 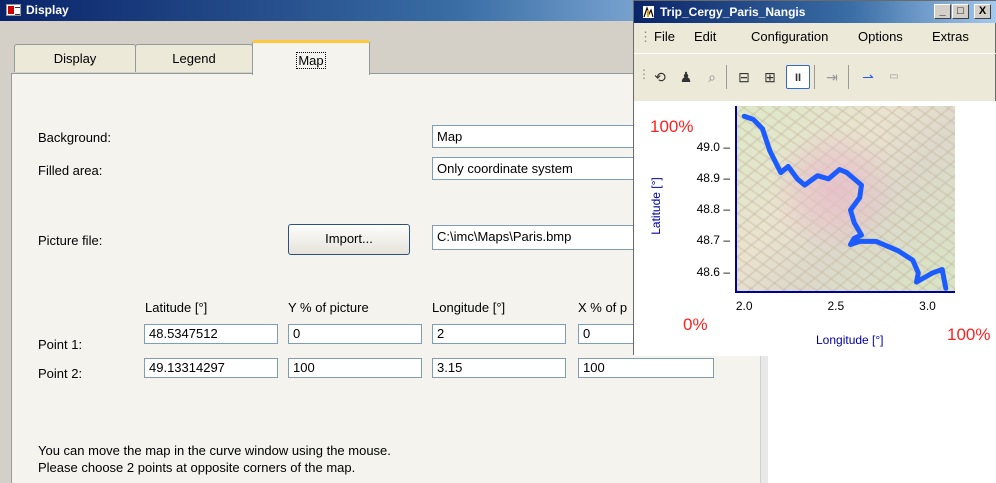 I want to click on minimize-button: _, so click(x=942, y=11).